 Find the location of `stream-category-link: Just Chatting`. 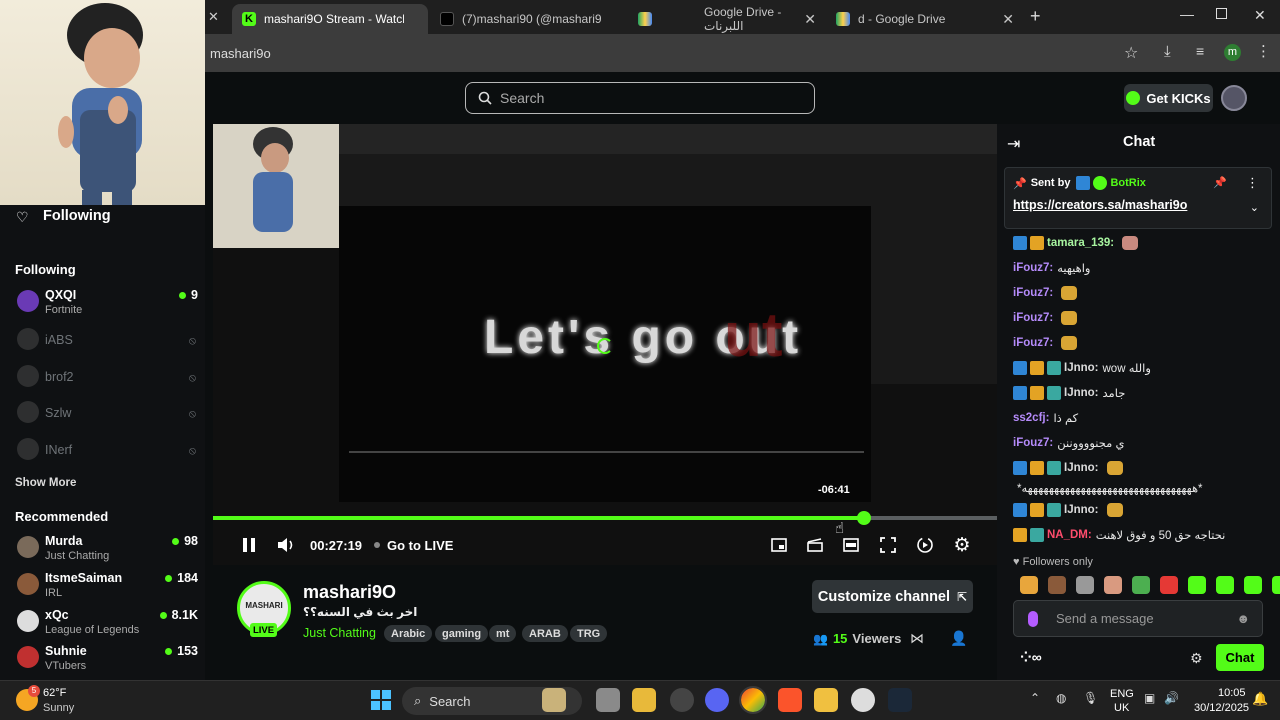

stream-category-link: Just Chatting is located at coordinates (339, 633).